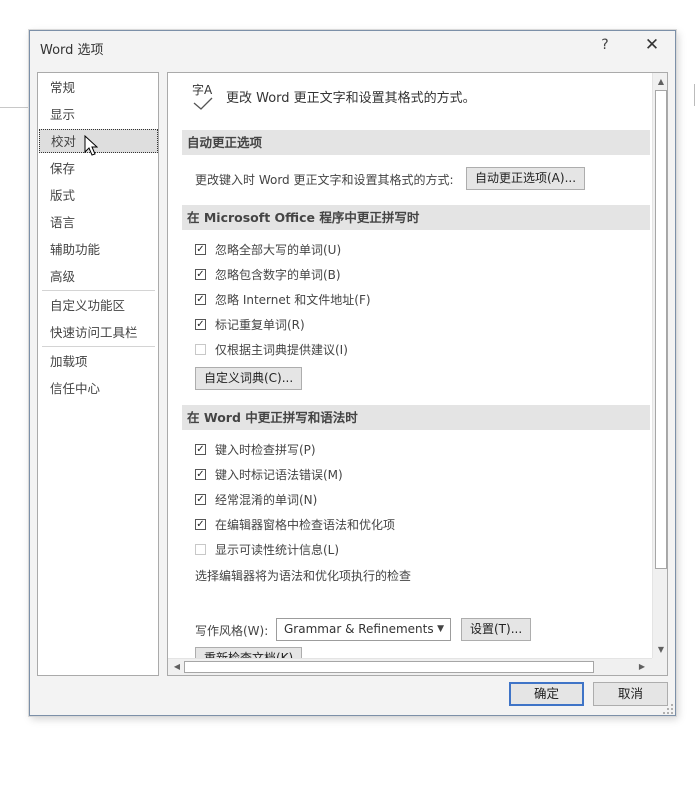 This screenshot has width=700, height=800. I want to click on section-autocorrect: 自动更正选项, so click(416, 142).